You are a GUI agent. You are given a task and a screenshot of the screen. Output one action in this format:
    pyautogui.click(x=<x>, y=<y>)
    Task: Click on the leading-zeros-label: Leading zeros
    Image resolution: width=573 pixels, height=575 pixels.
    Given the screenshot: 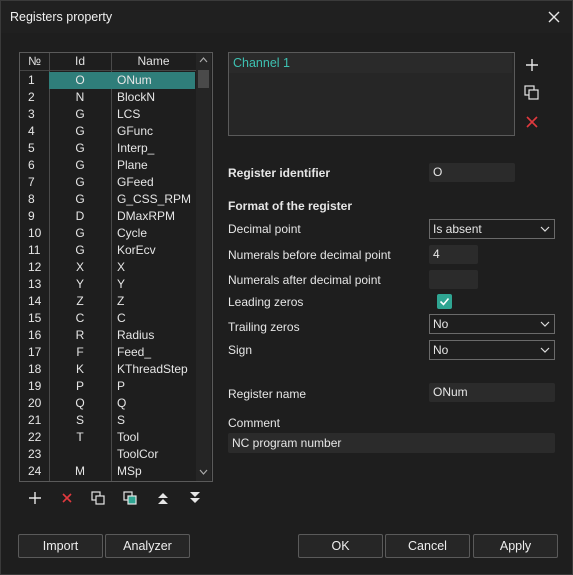 What is the action you would take?
    pyautogui.click(x=266, y=302)
    